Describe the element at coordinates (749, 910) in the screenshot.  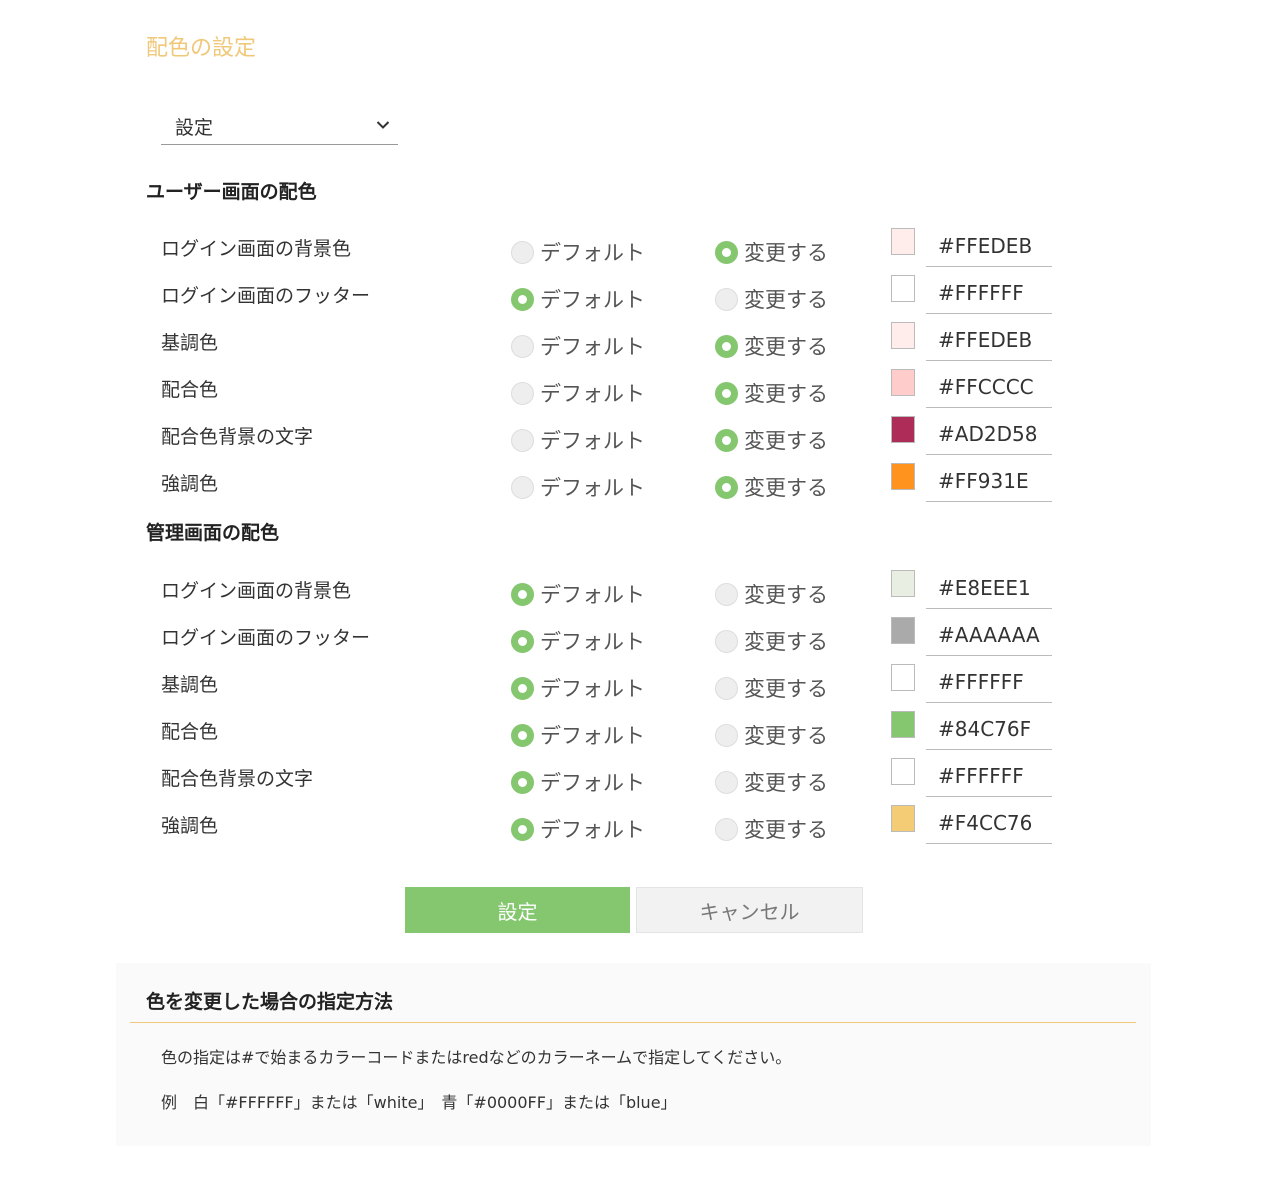
I see `cancel-button: キャンセル` at that location.